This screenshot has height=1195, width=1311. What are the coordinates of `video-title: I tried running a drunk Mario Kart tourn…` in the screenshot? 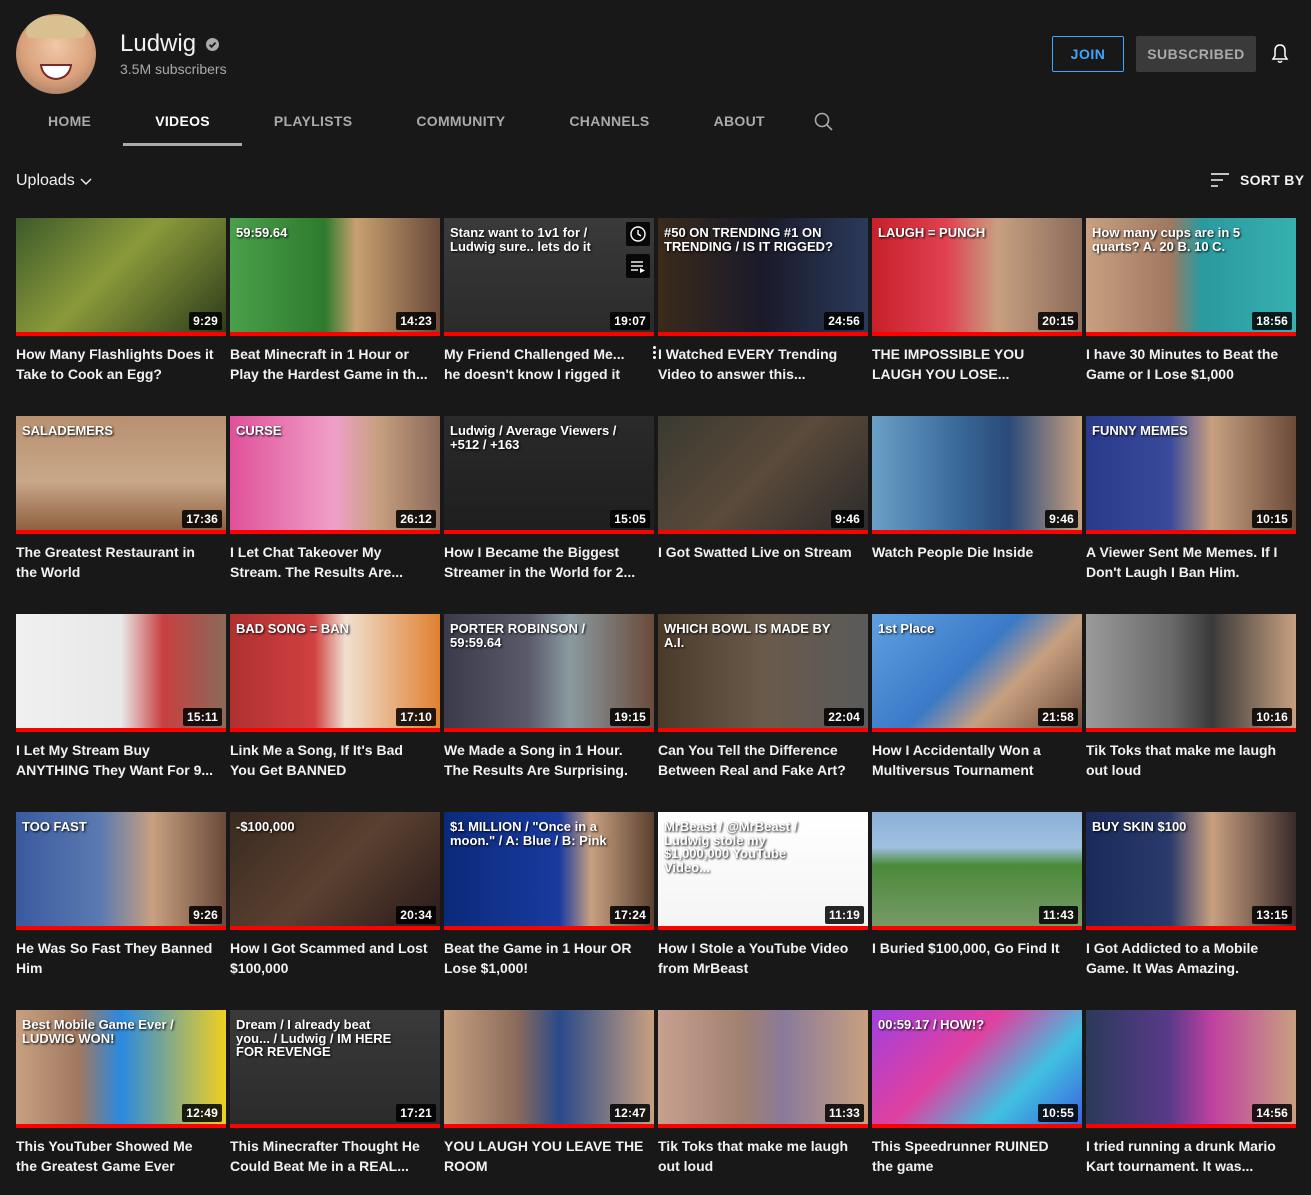 It's located at (1186, 1156).